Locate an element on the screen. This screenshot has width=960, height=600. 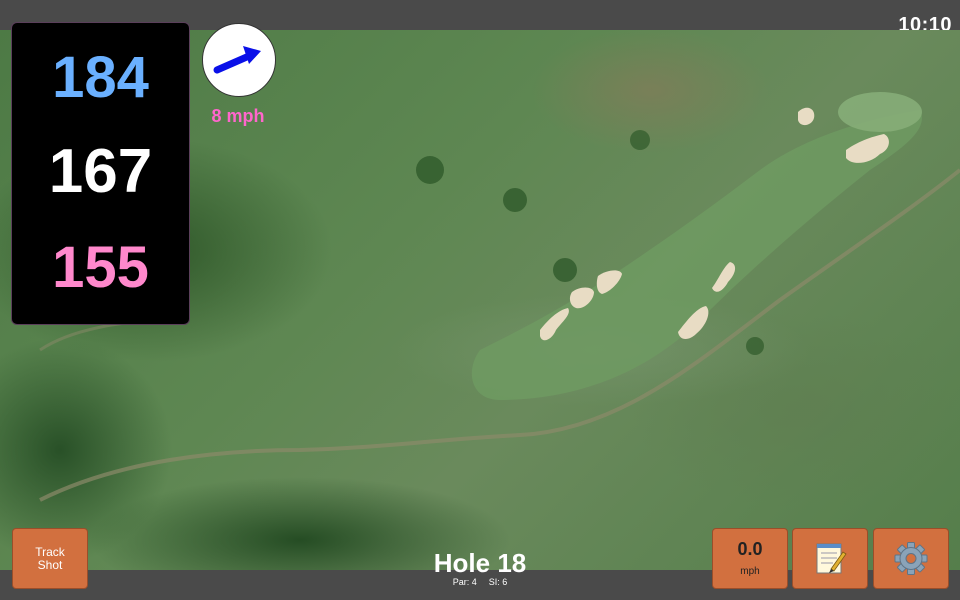
track-shot-label: Track Shot is located at coordinates (50, 559).